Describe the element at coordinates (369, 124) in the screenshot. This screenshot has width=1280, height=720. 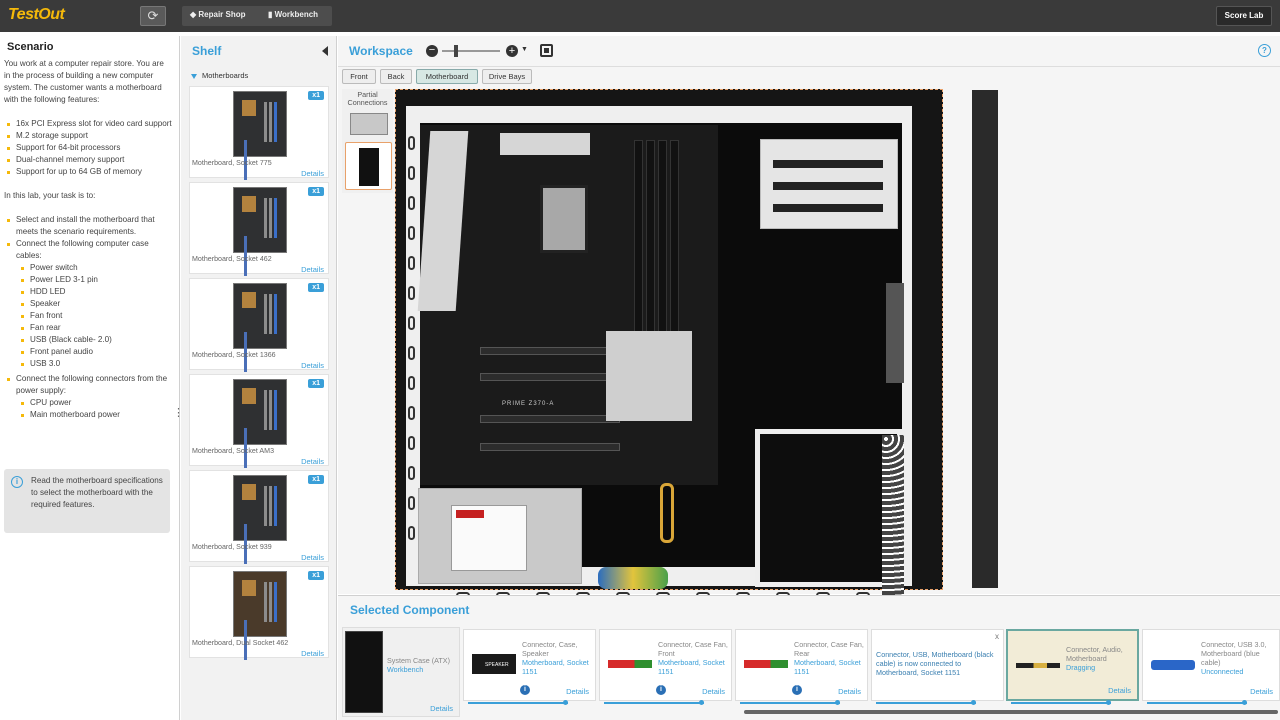
I see `power-supply-thumbnail` at that location.